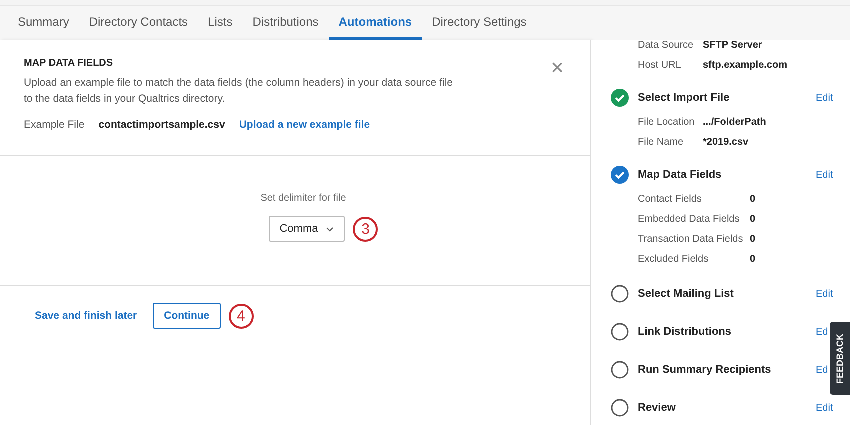 This screenshot has height=425, width=850. I want to click on detail-label: Contact Fields, so click(670, 199).